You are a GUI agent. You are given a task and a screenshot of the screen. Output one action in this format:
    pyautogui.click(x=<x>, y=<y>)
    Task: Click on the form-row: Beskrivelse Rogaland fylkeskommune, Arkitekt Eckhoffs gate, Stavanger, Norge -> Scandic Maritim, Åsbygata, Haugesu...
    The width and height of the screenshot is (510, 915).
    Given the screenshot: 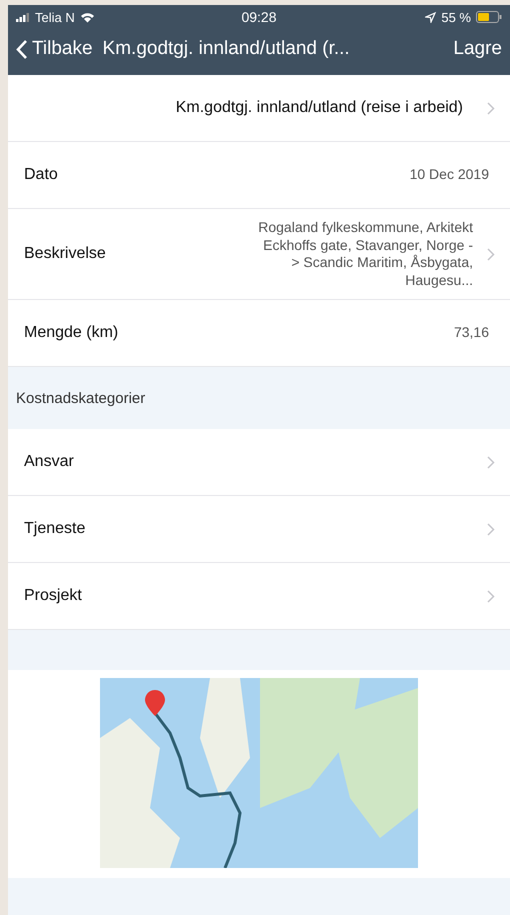 What is the action you would take?
    pyautogui.click(x=259, y=254)
    